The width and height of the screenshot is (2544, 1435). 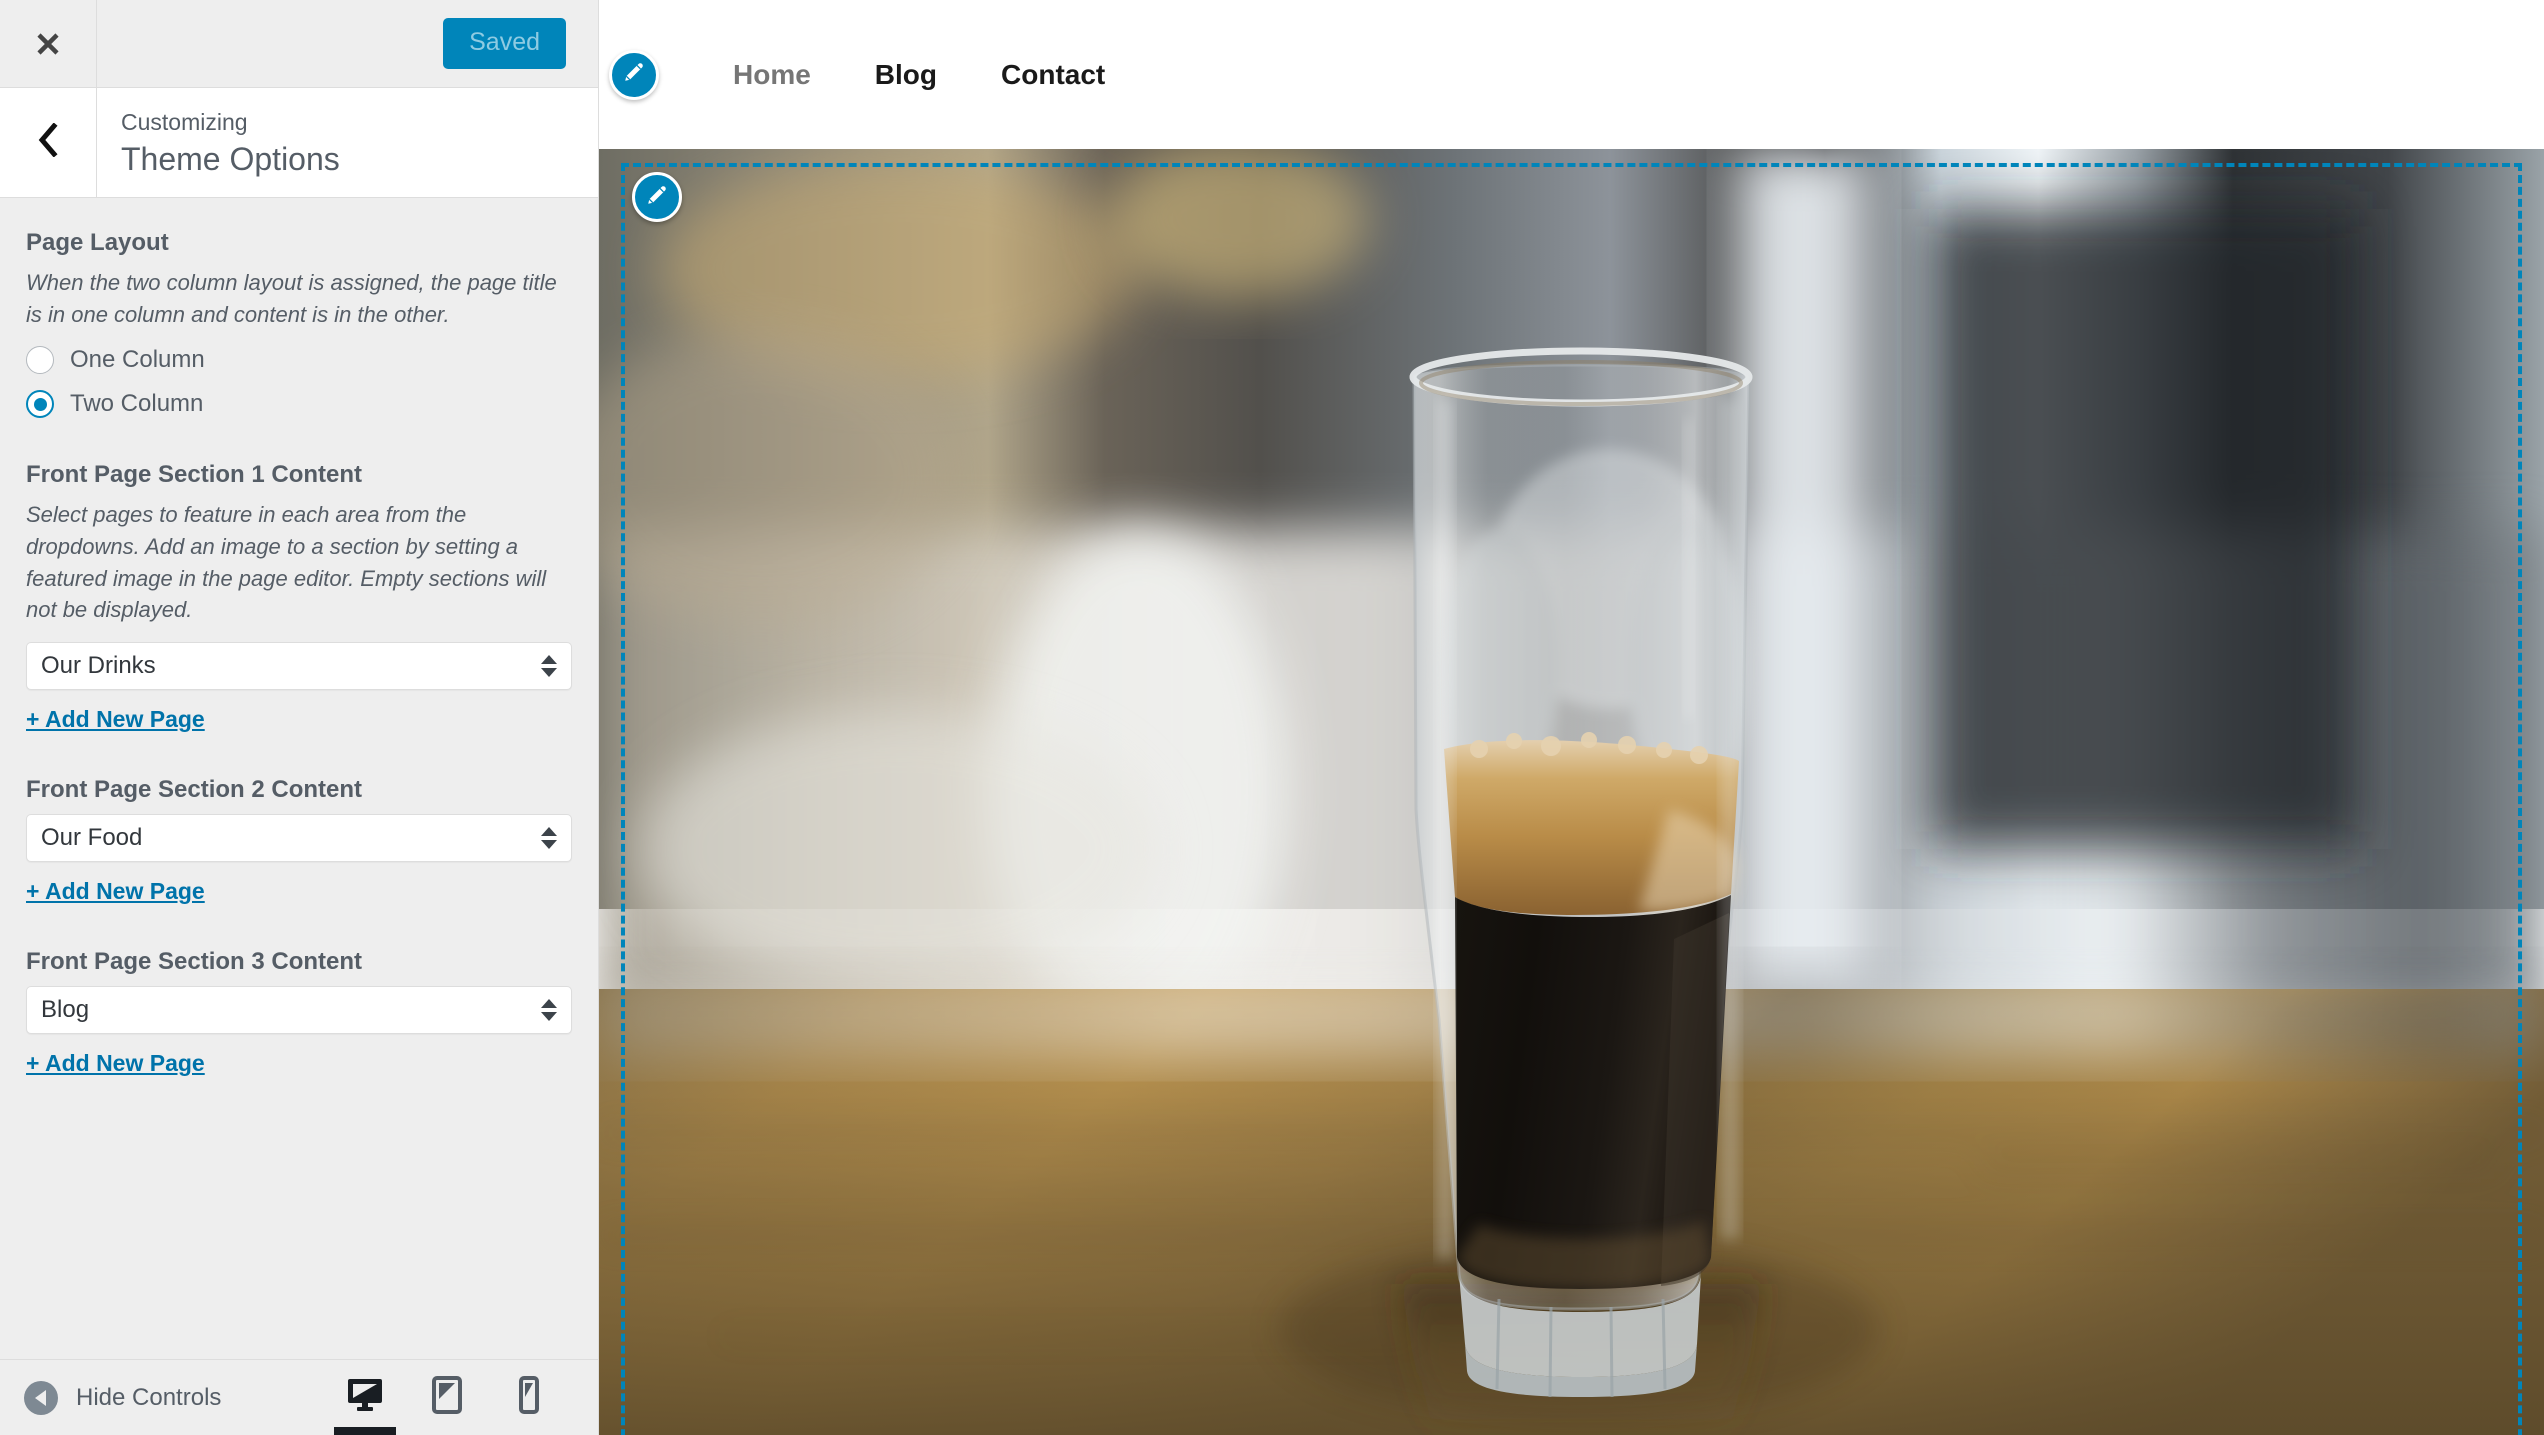 I want to click on device-button-mobile, so click(x=529, y=1397).